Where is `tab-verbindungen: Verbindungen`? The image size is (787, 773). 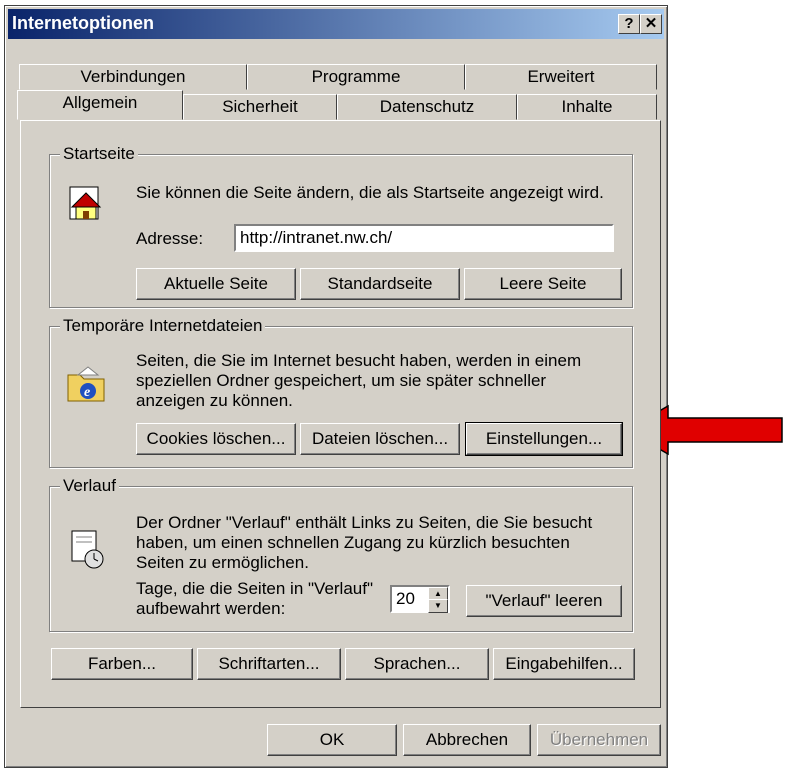 tab-verbindungen: Verbindungen is located at coordinates (133, 77).